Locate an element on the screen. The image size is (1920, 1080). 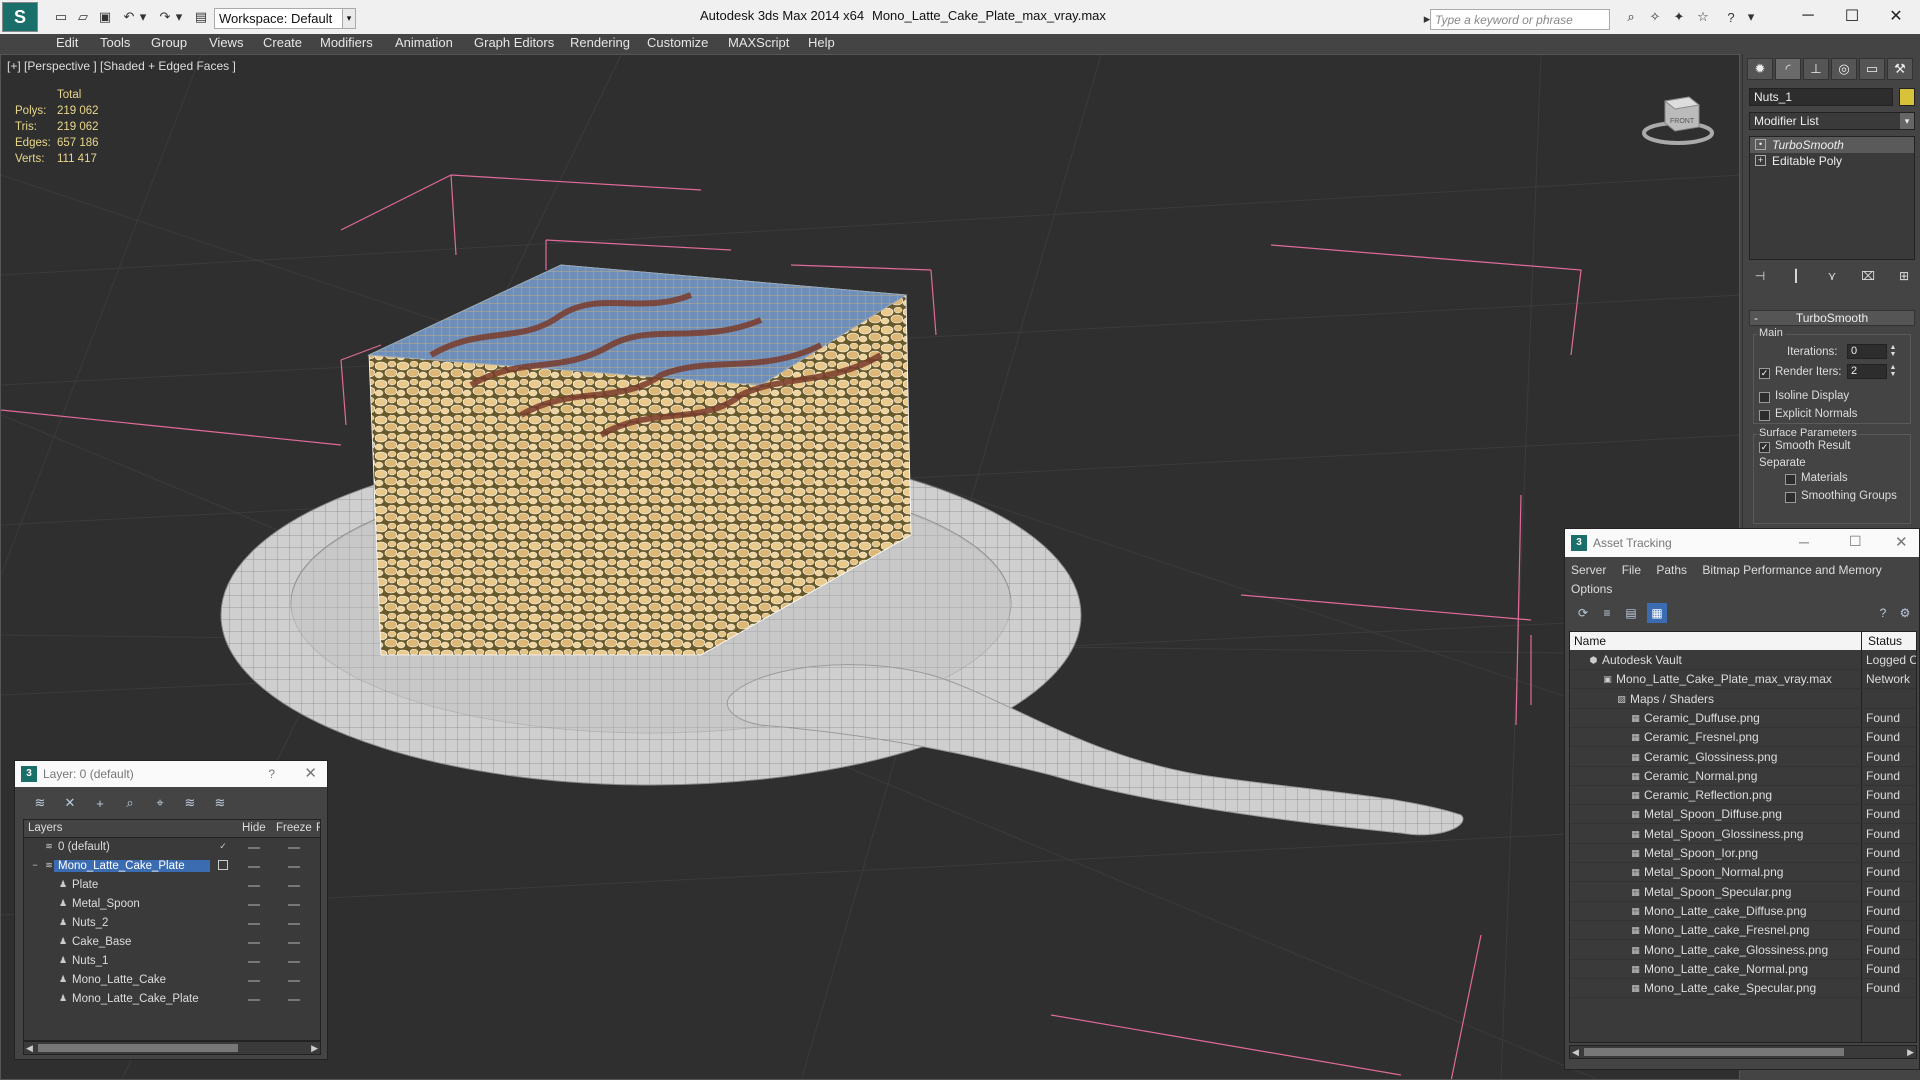
iterations-spinner-arrows-icon: ▲ ▼ is located at coordinates (1893, 351).